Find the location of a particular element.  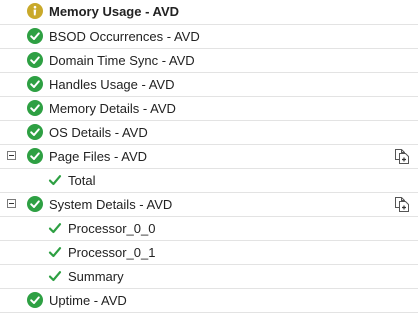

tree-row-label: Processor_0_1 is located at coordinates (112, 252).